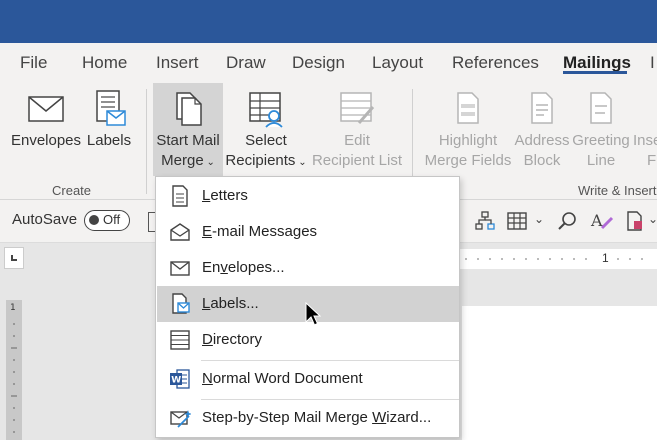 The image size is (657, 440). Describe the element at coordinates (177, 63) in the screenshot. I see `tab-insert: Insert` at that location.